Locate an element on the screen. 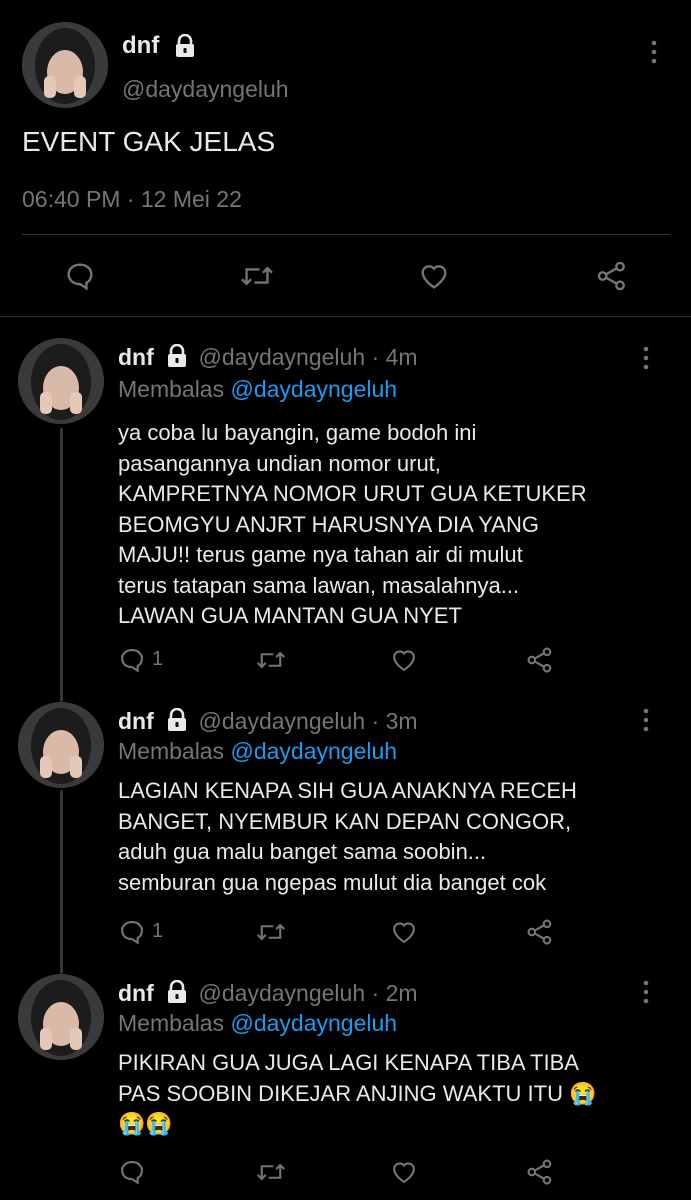  reply-time: · 2m is located at coordinates (395, 993).